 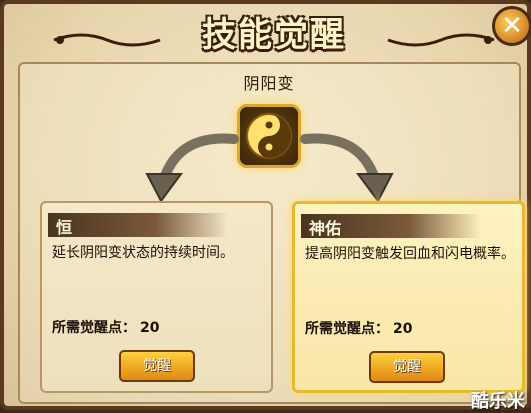 I want to click on card-title-bar: 神佑, so click(x=391, y=226).